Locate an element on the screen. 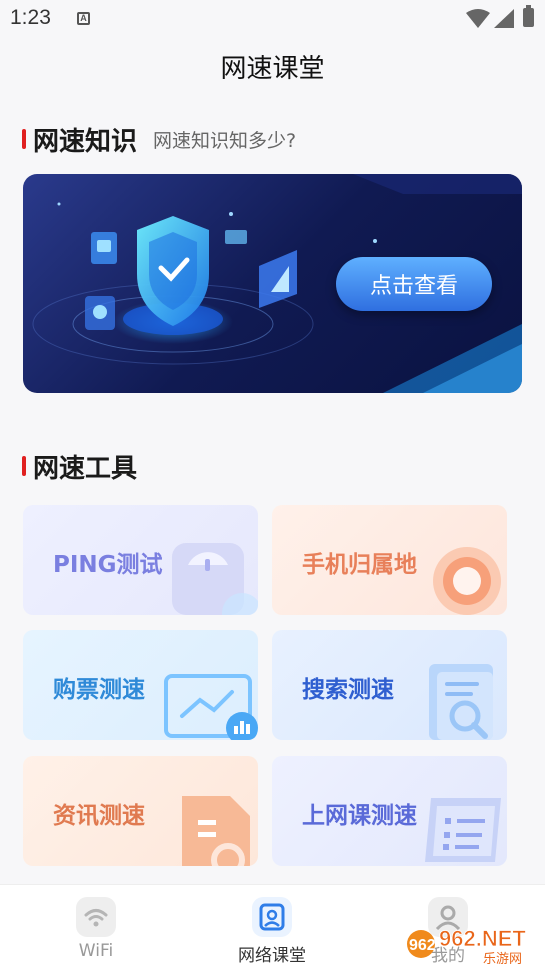  tab-wifi-label: WiFi is located at coordinates (96, 951).